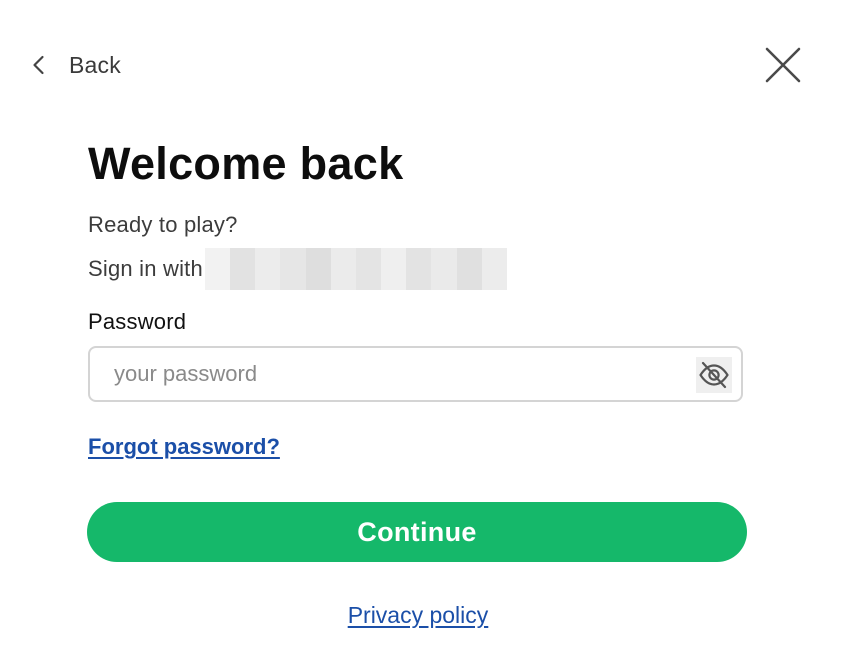  I want to click on eye-off-icon, so click(714, 375).